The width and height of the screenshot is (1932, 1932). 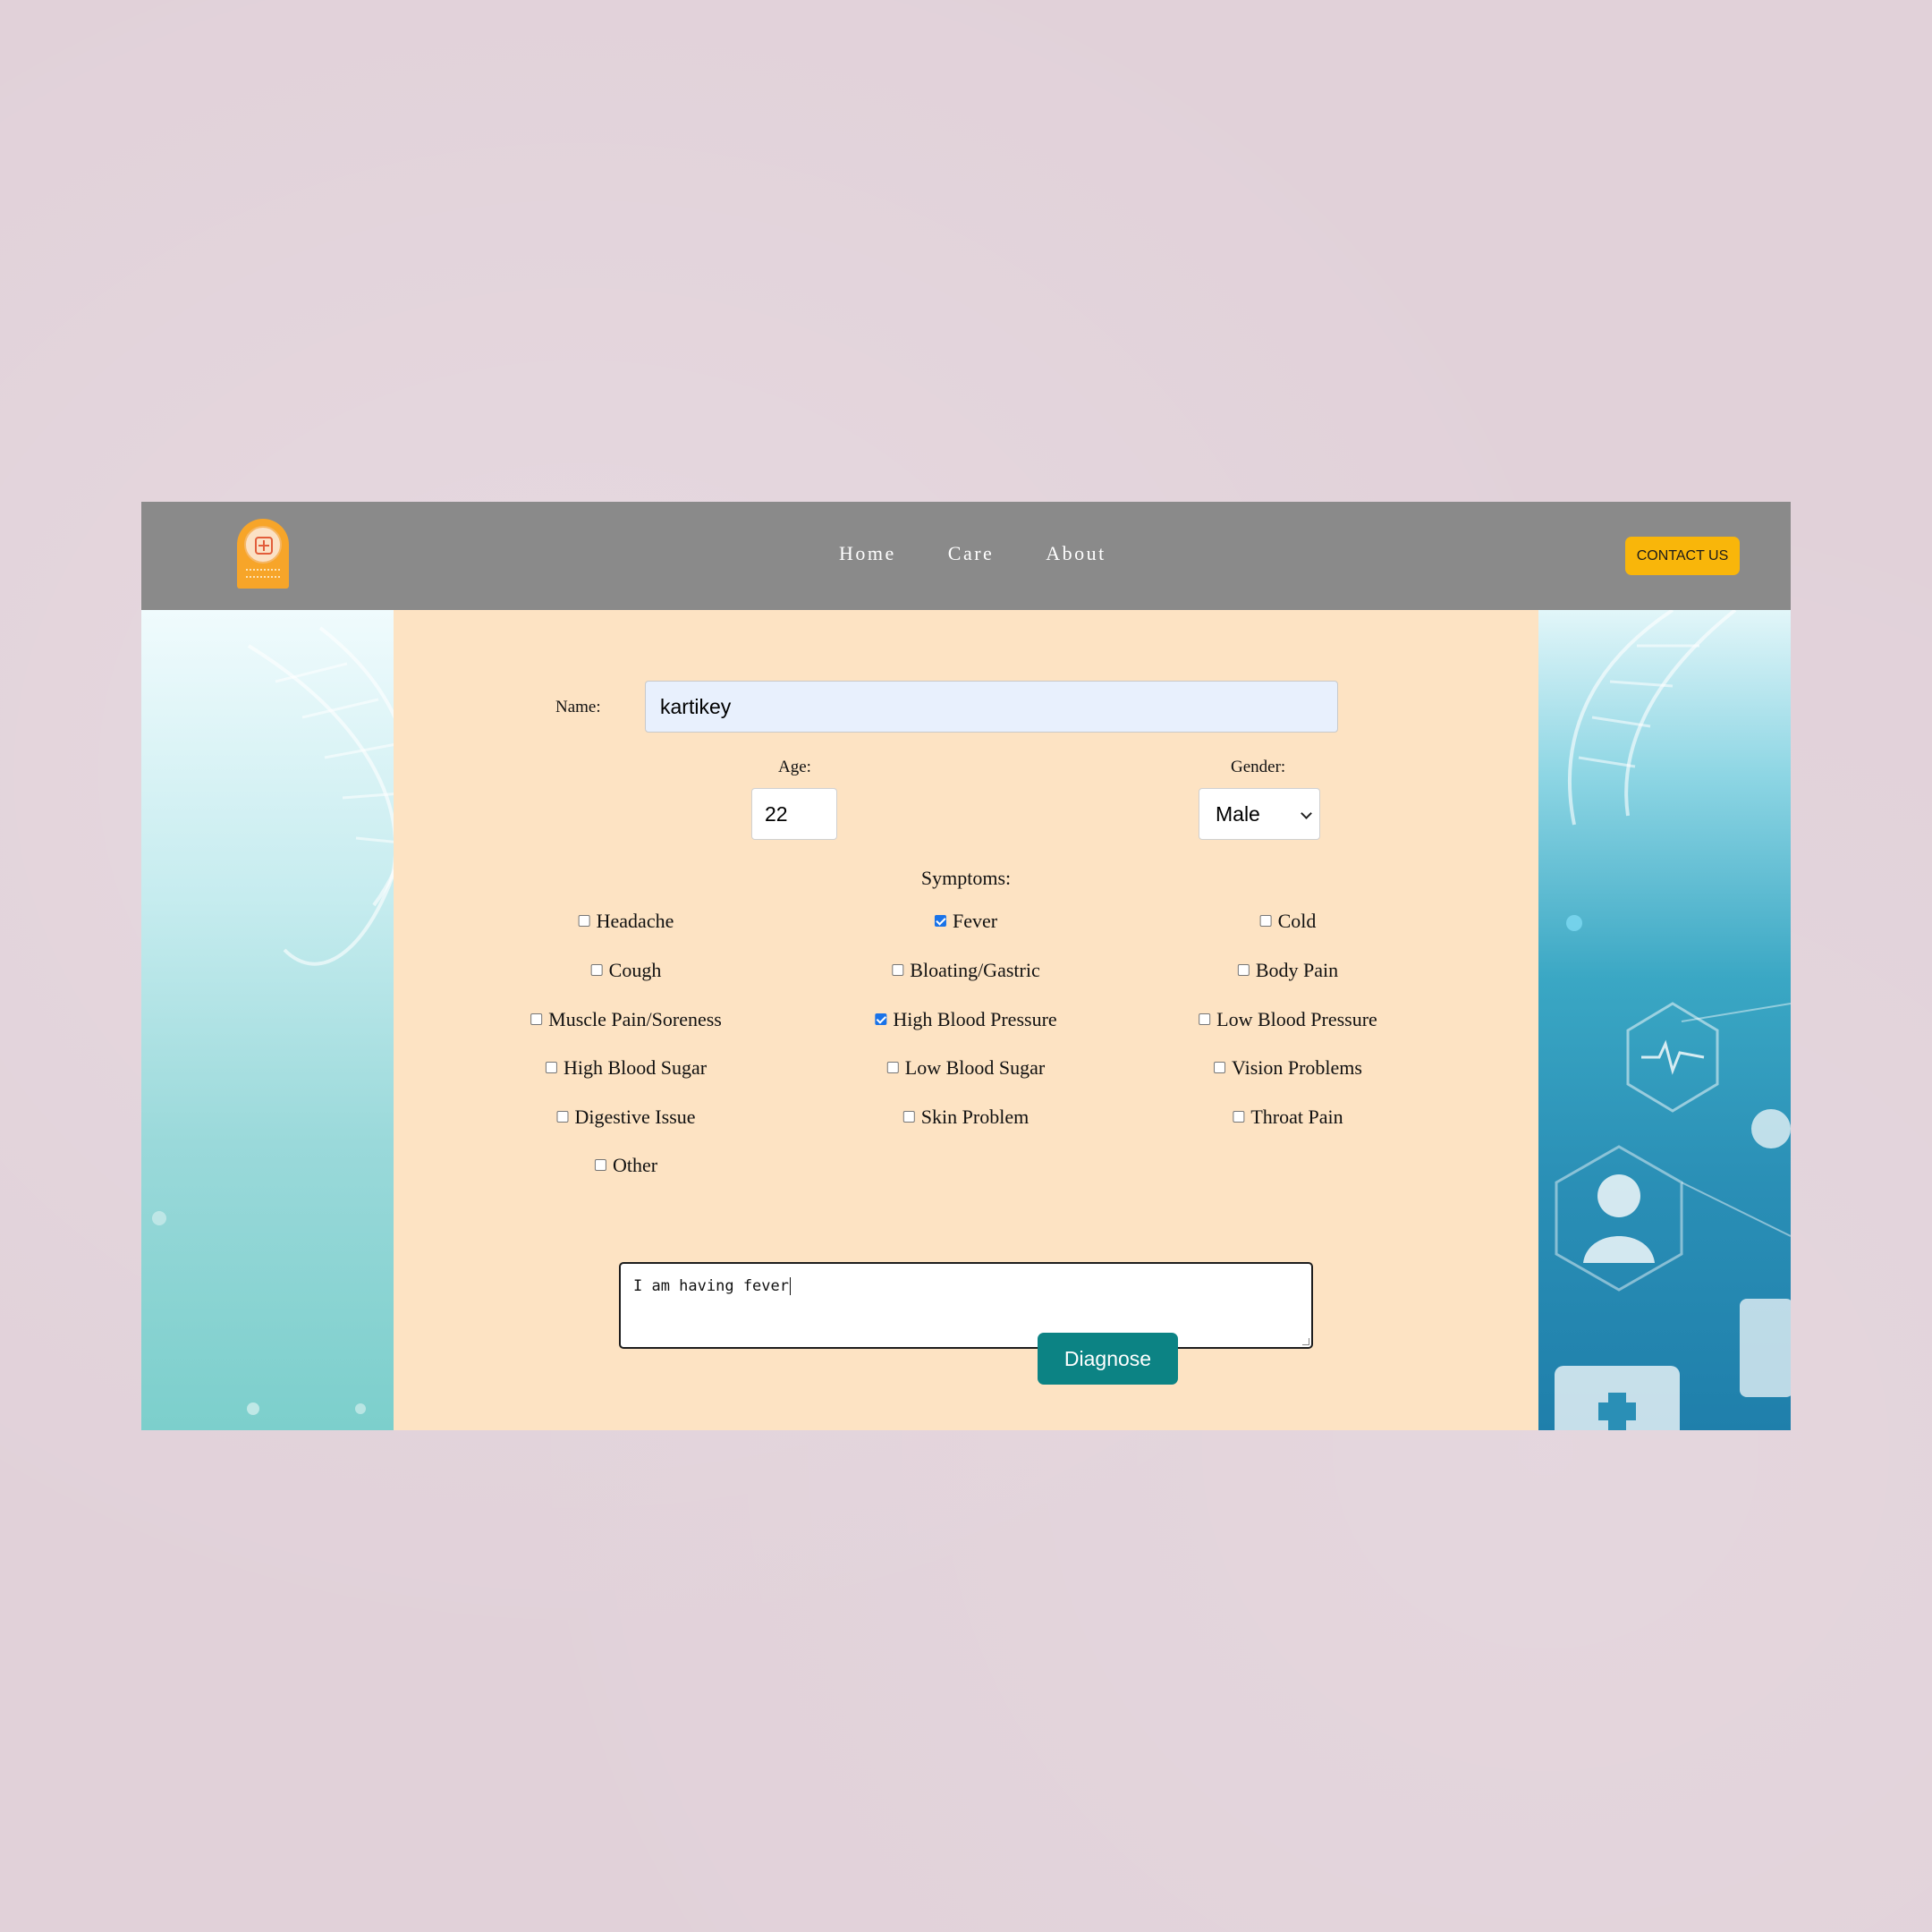 I want to click on symptom-label: Headache, so click(x=635, y=921).